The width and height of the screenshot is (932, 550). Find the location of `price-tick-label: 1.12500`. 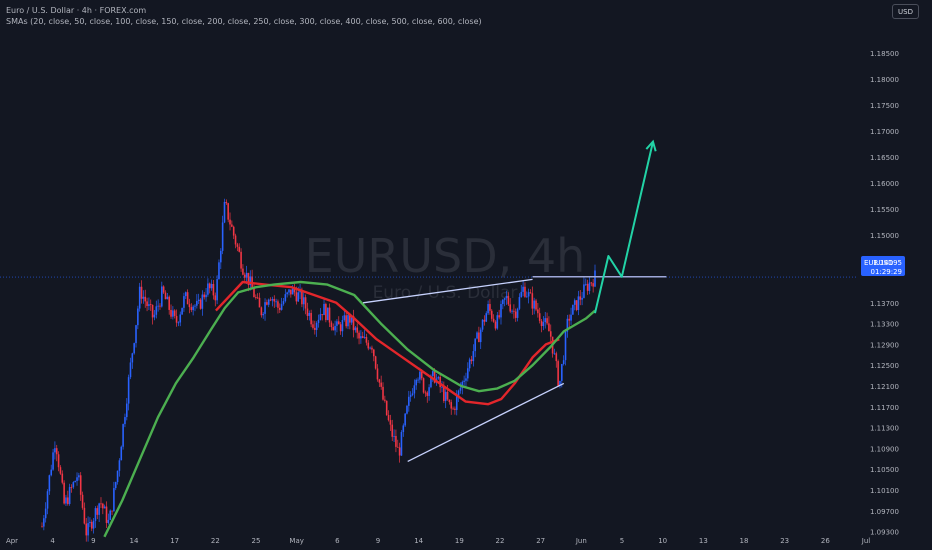

price-tick-label: 1.12500 is located at coordinates (884, 366).